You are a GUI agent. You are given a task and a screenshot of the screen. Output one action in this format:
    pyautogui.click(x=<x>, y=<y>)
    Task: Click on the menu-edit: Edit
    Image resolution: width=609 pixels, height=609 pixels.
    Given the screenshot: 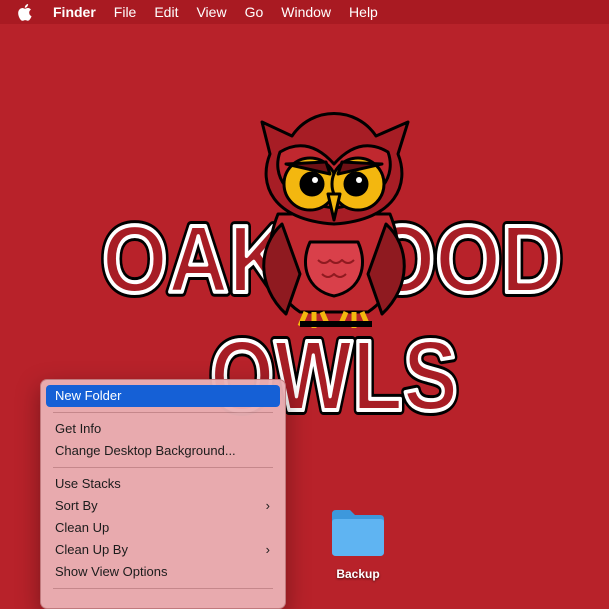 What is the action you would take?
    pyautogui.click(x=166, y=12)
    